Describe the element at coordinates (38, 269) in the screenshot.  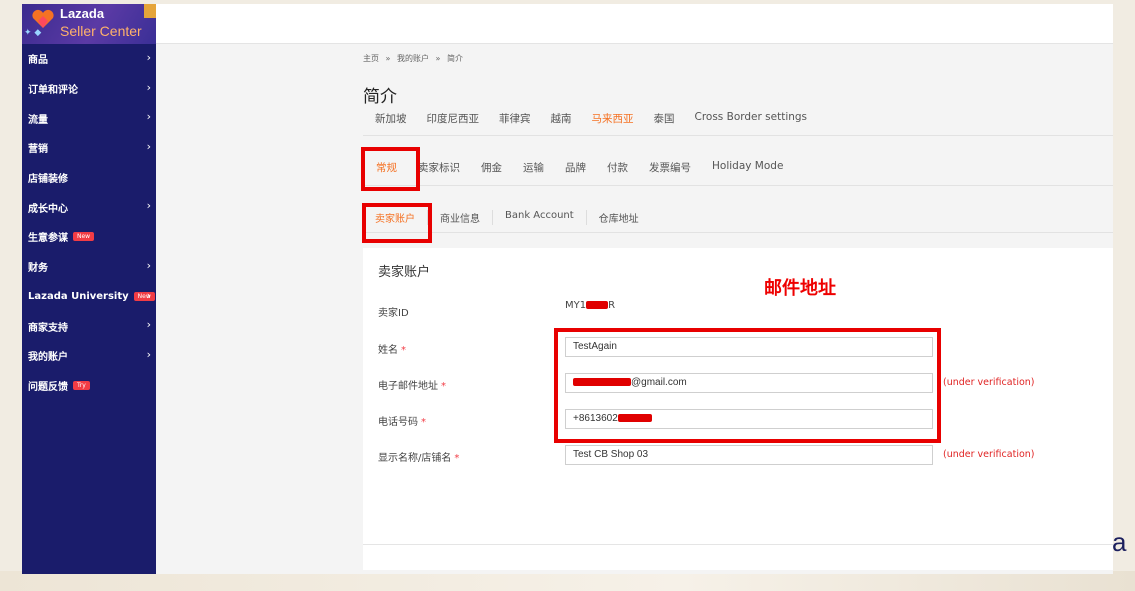
I see `sidebar-item-label: 财务` at that location.